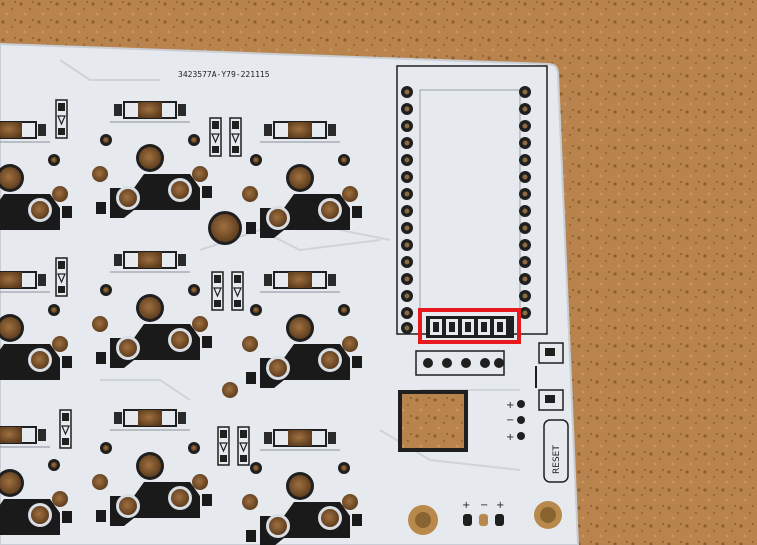 The image size is (757, 545). I want to click on reset-label: RESET, so click(557, 459).